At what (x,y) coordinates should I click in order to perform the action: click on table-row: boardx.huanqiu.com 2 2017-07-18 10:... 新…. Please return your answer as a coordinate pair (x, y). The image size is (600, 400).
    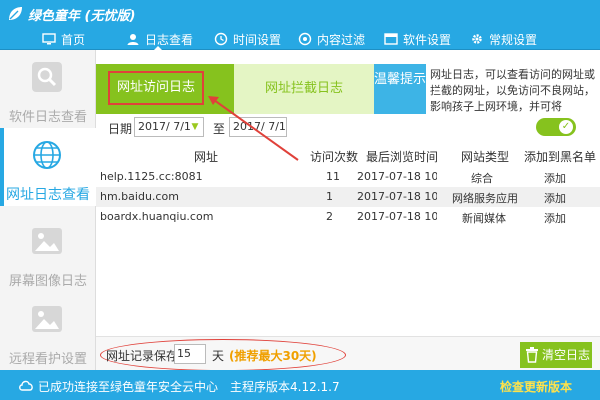
    Looking at the image, I should click on (348, 217).